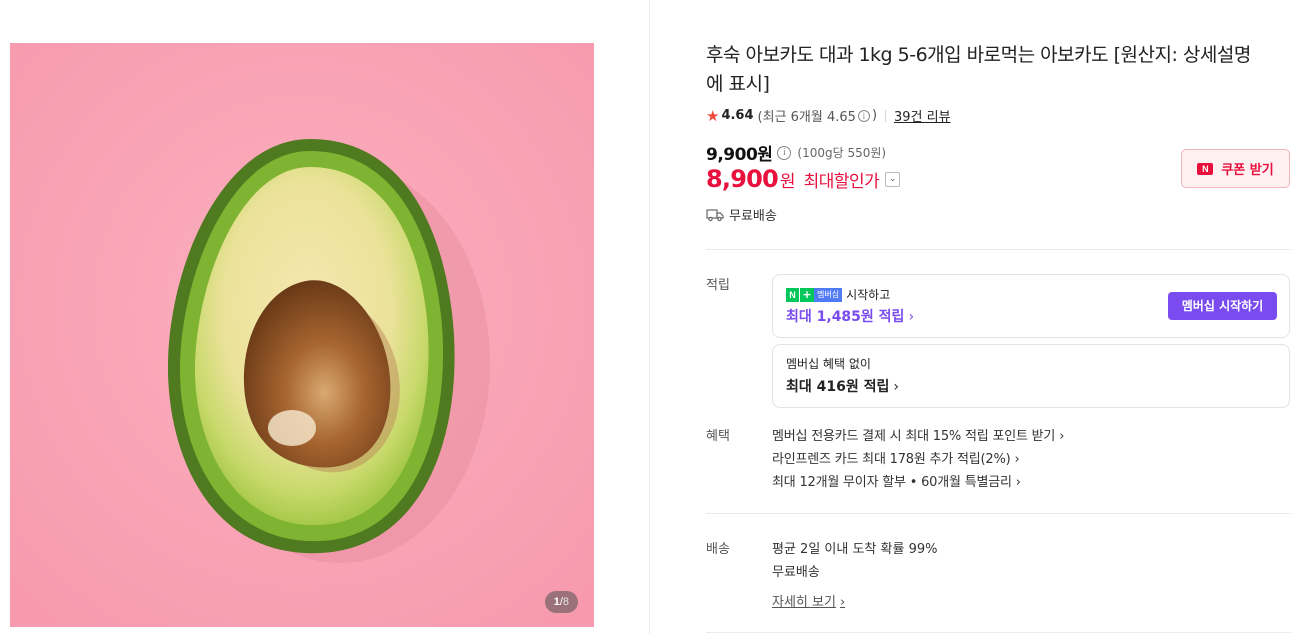 The width and height of the screenshot is (1298, 634). What do you see at coordinates (1247, 170) in the screenshot?
I see `coupon-label: 쿠폰 받기` at bounding box center [1247, 170].